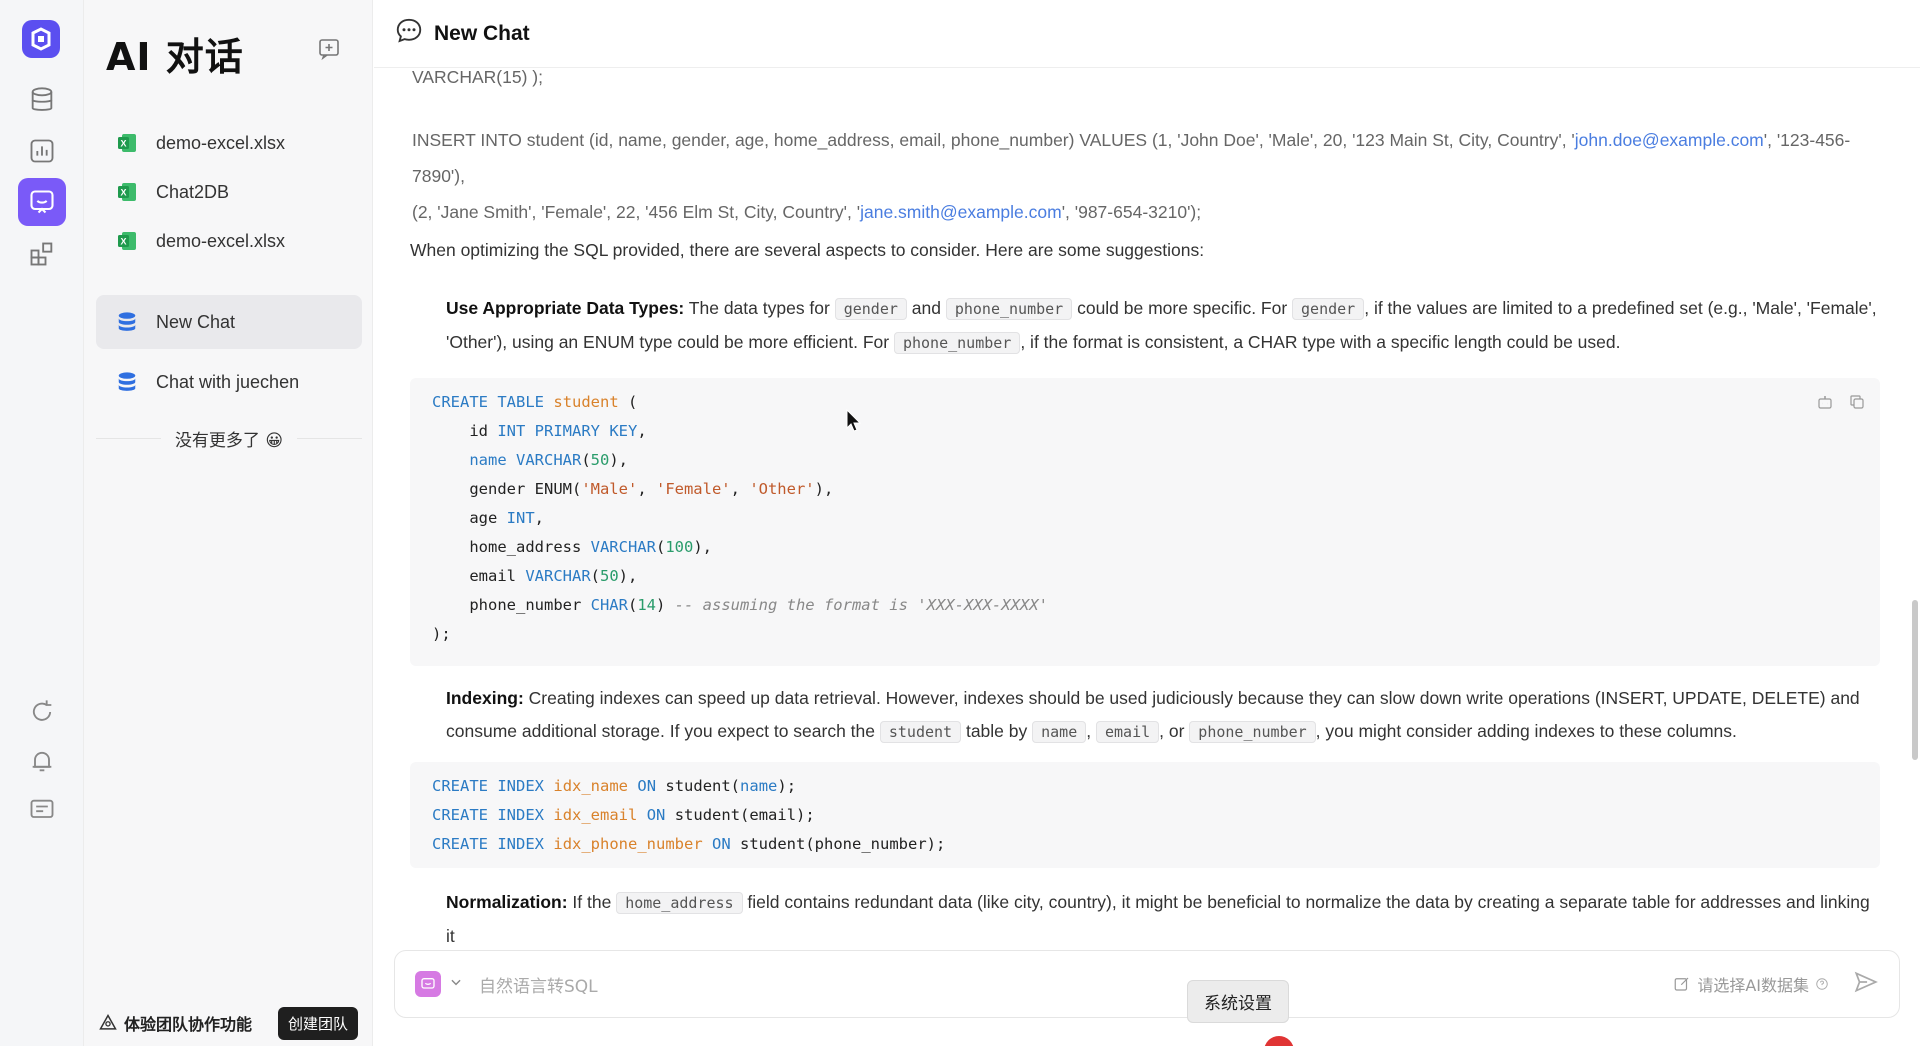 Image resolution: width=1920 pixels, height=1046 pixels. I want to click on refresh-icon, so click(42, 712).